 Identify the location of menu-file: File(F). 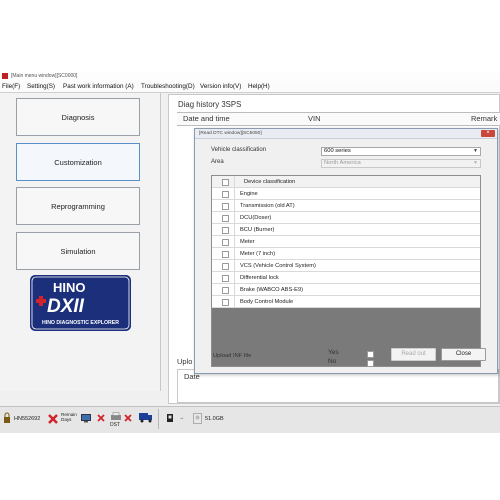
(11, 86).